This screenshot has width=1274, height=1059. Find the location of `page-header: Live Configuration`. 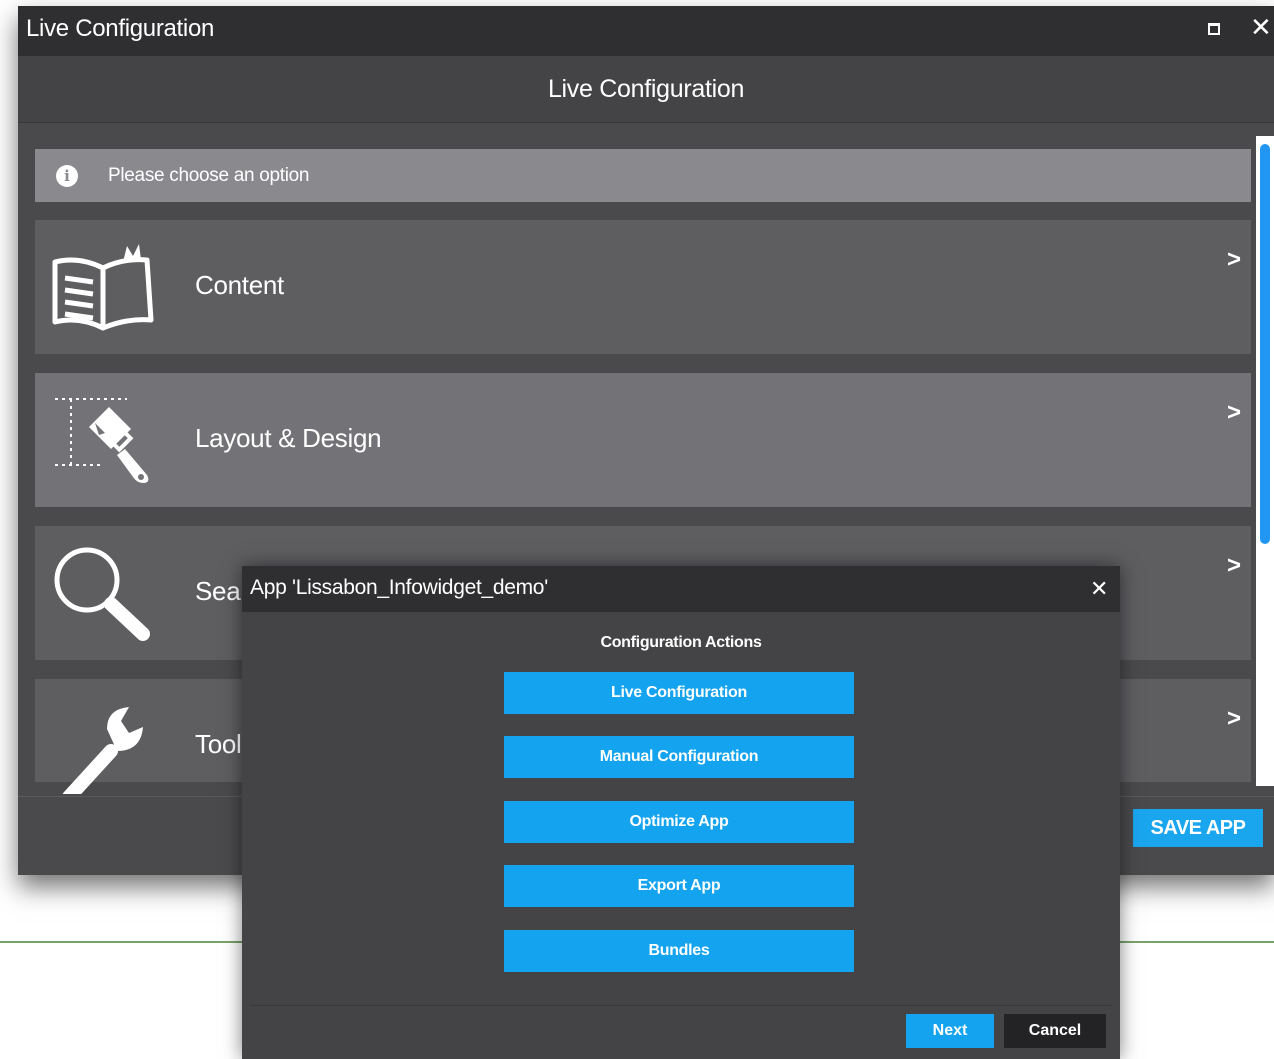

page-header: Live Configuration is located at coordinates (646, 89).